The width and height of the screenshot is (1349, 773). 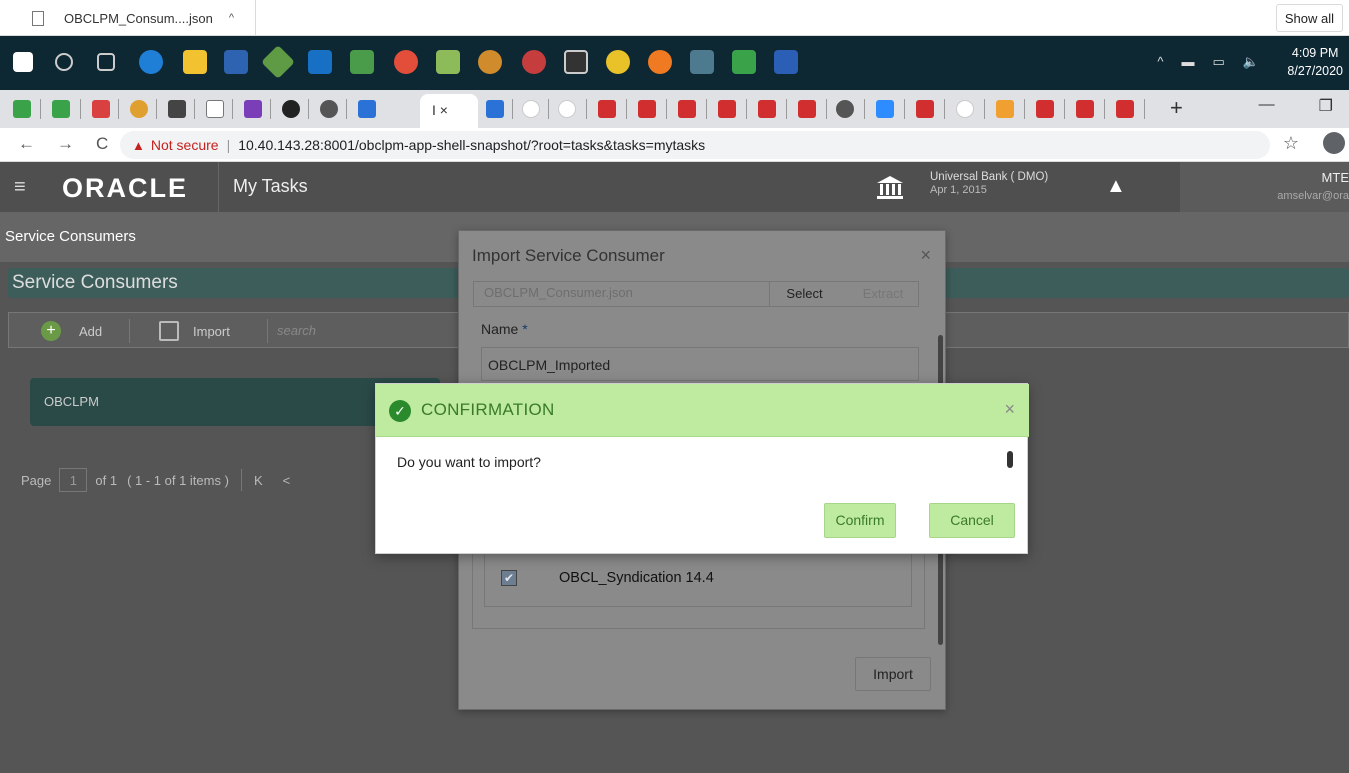 What do you see at coordinates (1309, 18) in the screenshot?
I see `show-all-button: Show all` at bounding box center [1309, 18].